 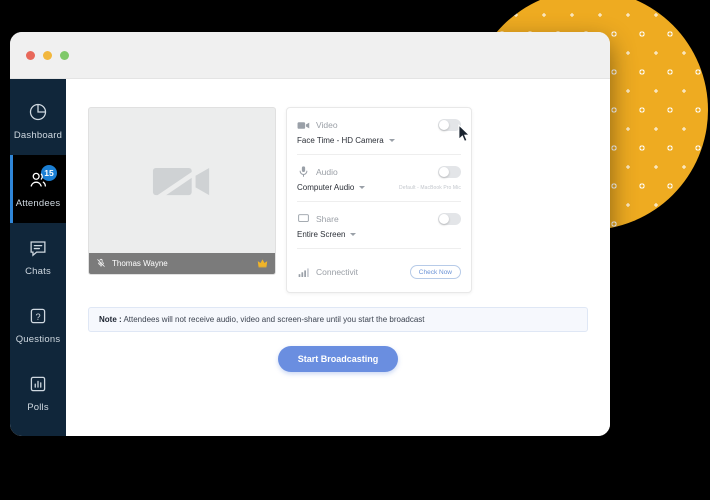 I want to click on settings-row-value: Entire Screen, so click(x=379, y=234).